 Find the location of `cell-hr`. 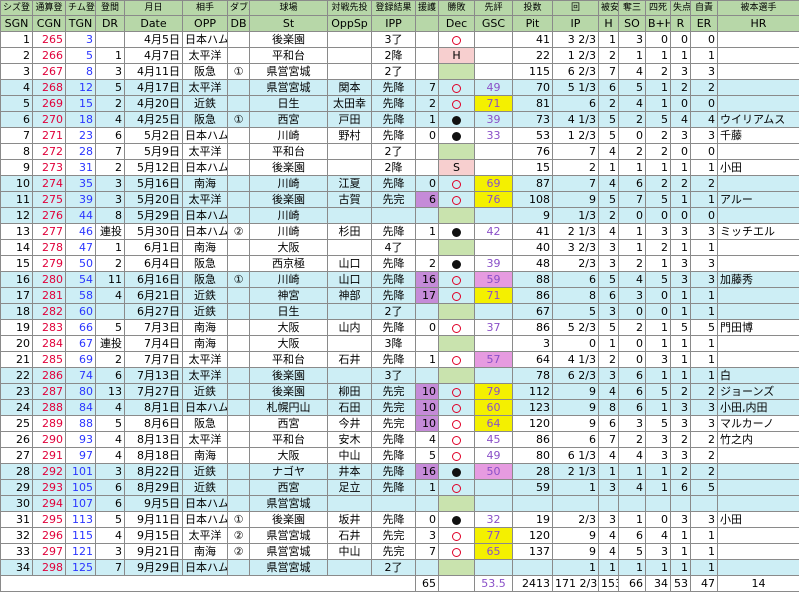

cell-hr is located at coordinates (758, 215).